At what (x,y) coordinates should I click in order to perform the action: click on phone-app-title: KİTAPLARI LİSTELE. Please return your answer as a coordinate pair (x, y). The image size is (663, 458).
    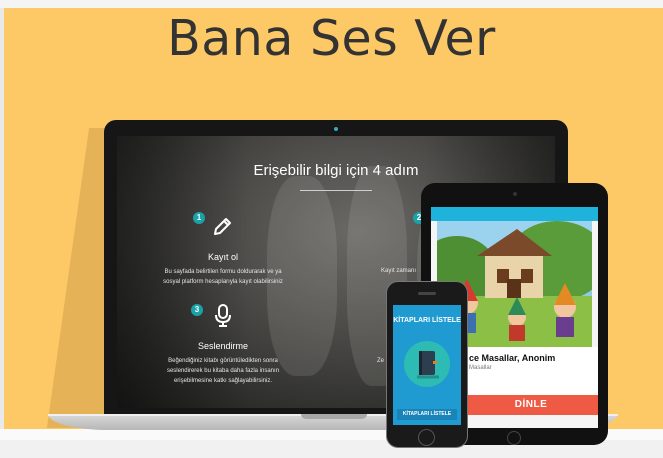
    Looking at the image, I should click on (427, 320).